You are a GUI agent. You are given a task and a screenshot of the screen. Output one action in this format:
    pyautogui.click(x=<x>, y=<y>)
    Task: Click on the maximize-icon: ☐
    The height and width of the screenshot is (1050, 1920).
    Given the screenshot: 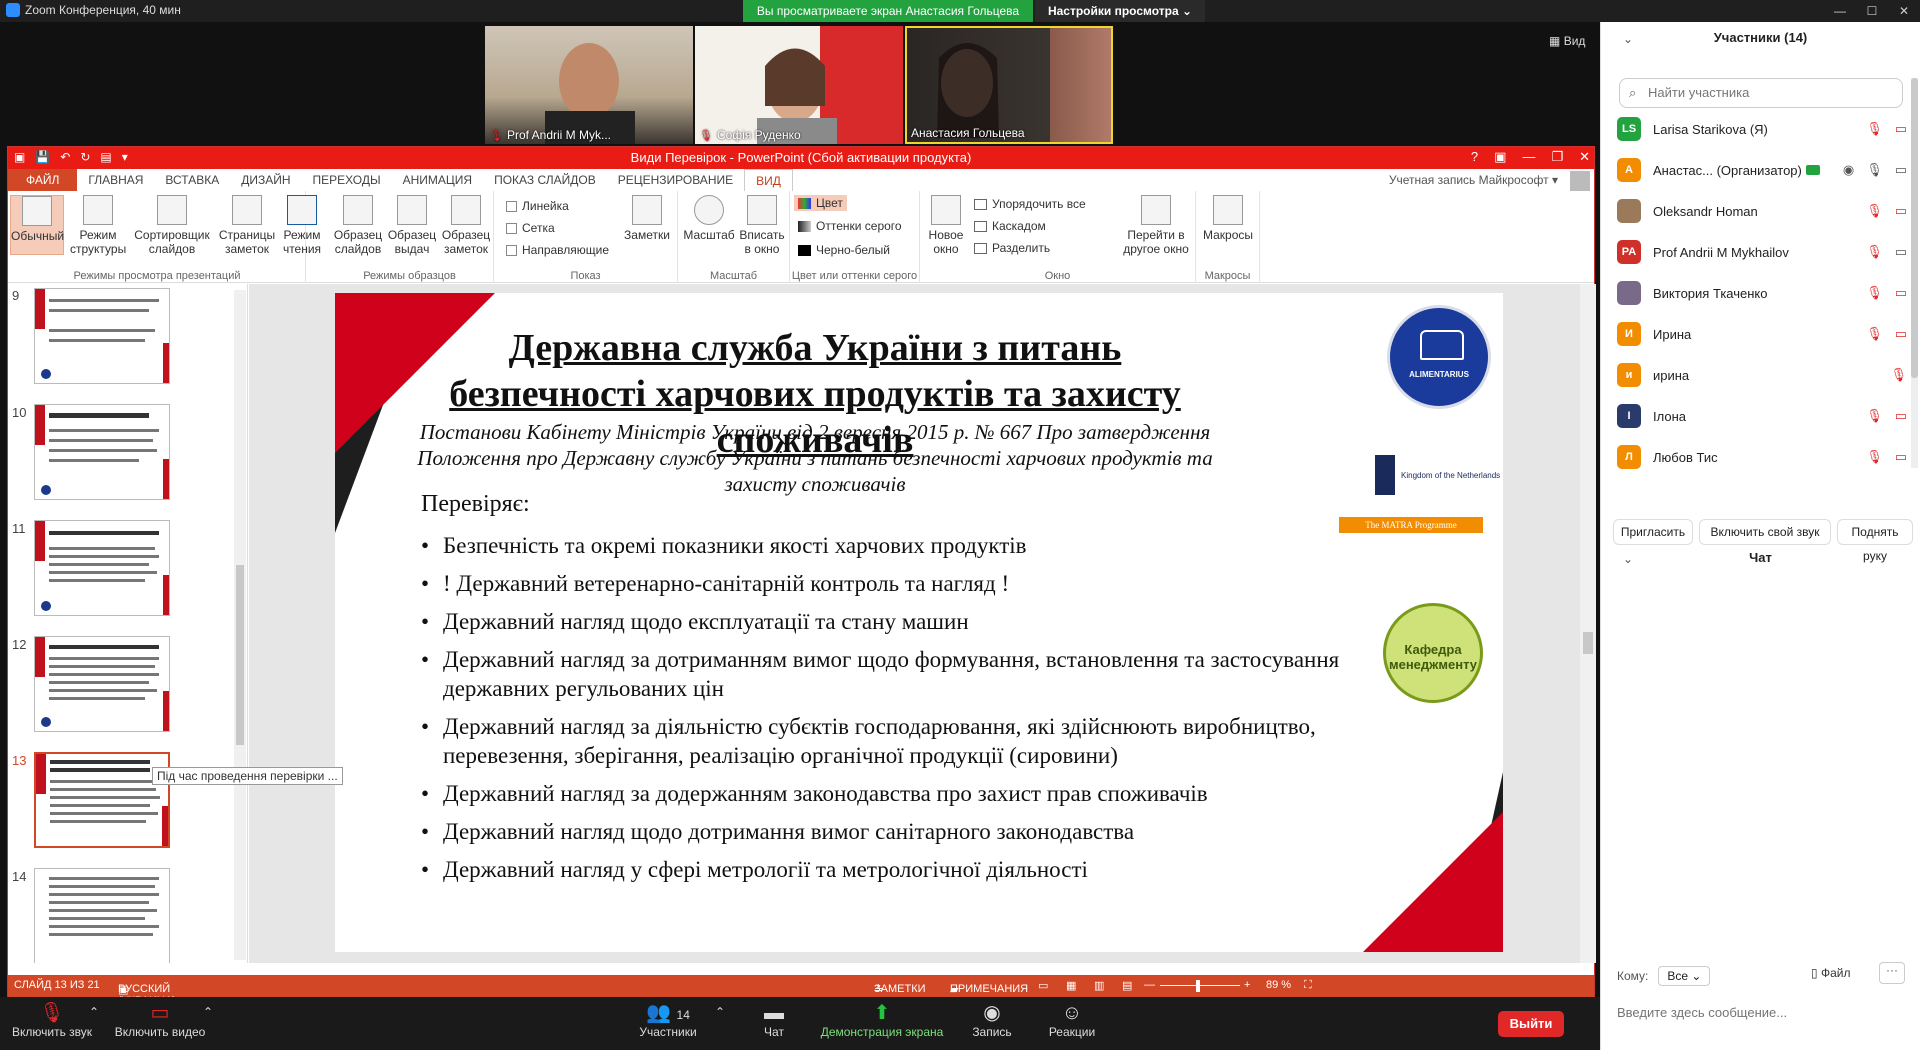 What is the action you would take?
    pyautogui.click(x=1872, y=11)
    